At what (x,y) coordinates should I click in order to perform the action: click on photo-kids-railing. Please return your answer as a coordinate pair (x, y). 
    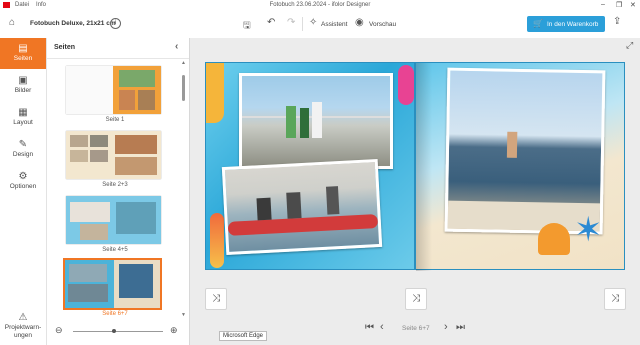
    Looking at the image, I should click on (316, 121).